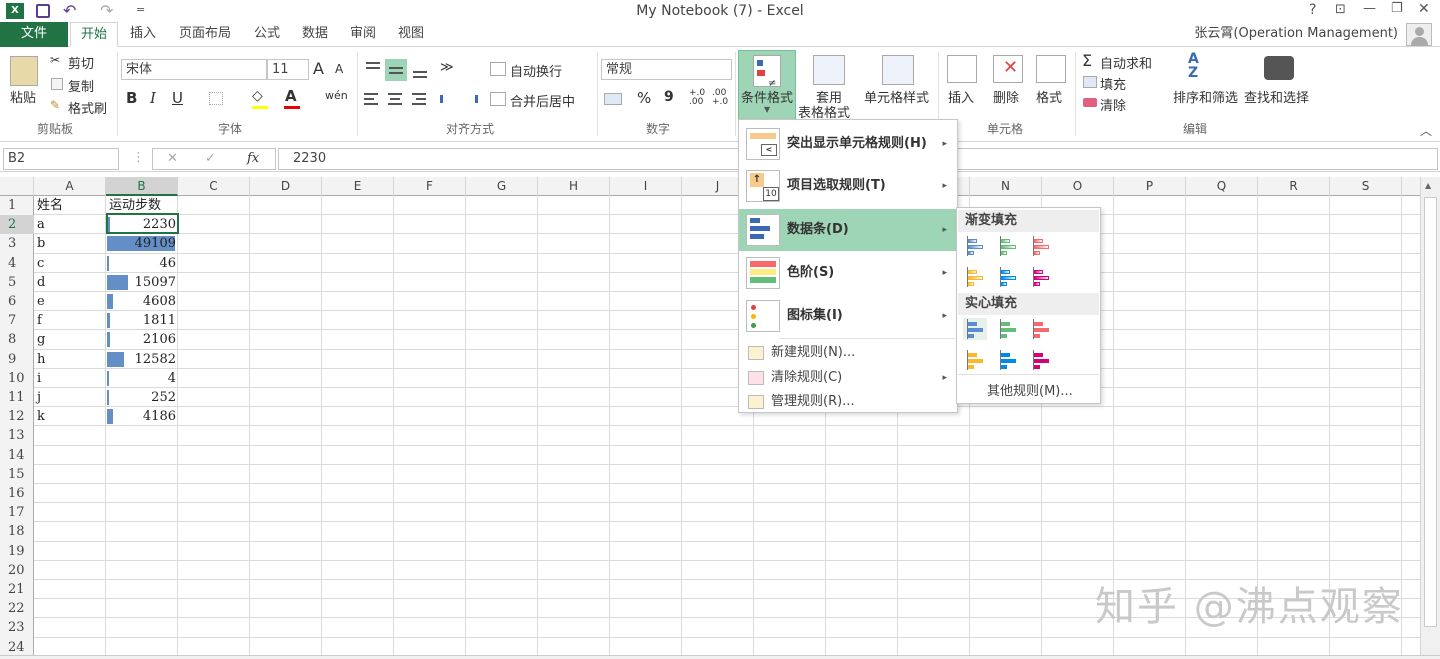  I want to click on column-header-E: E, so click(358, 186).